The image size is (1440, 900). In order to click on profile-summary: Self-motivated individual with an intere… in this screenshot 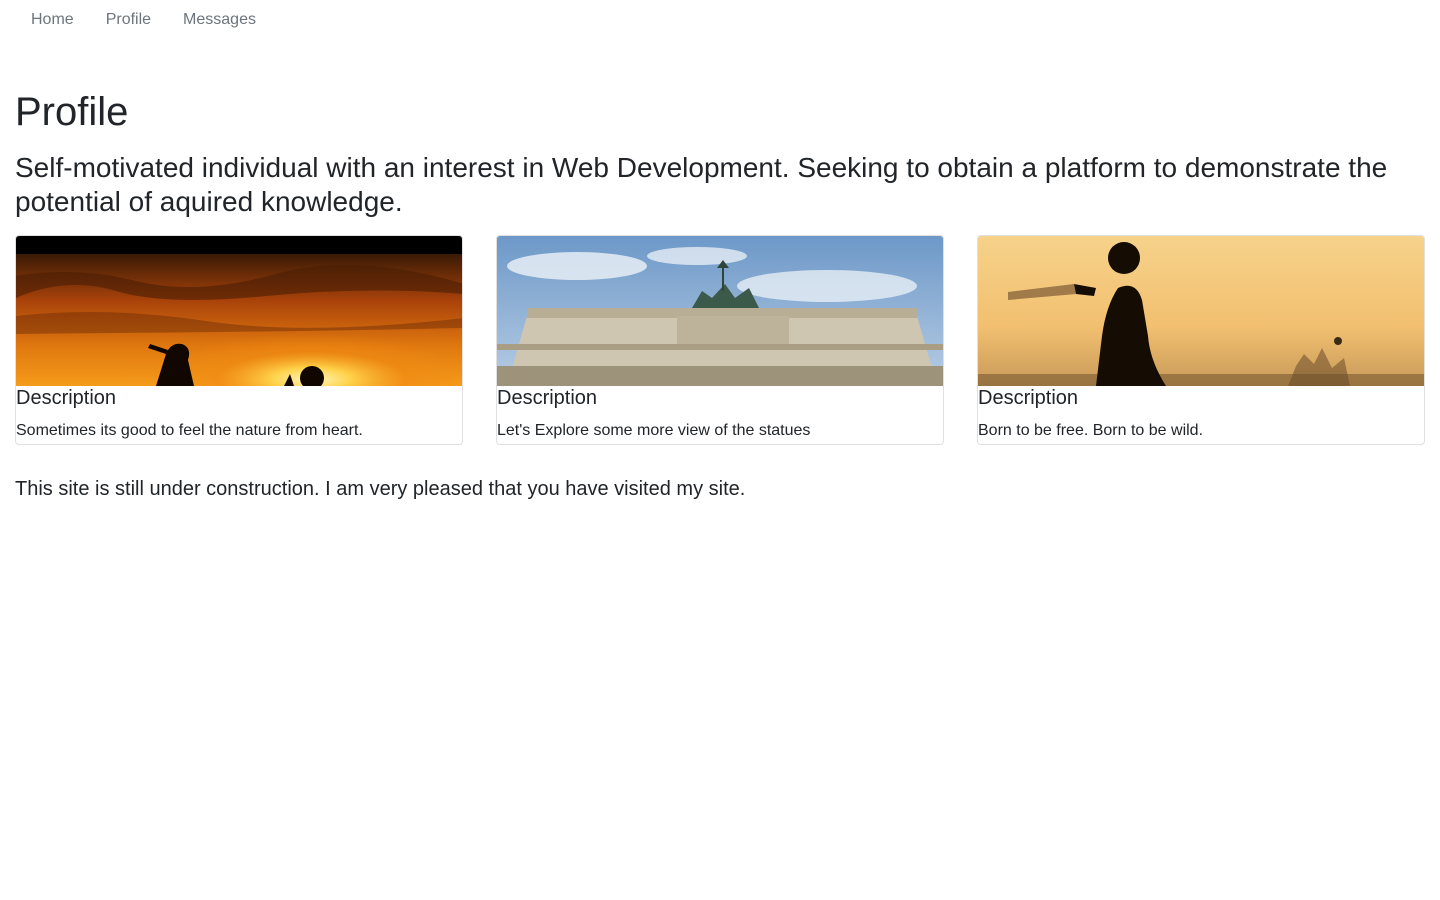, I will do `click(701, 184)`.